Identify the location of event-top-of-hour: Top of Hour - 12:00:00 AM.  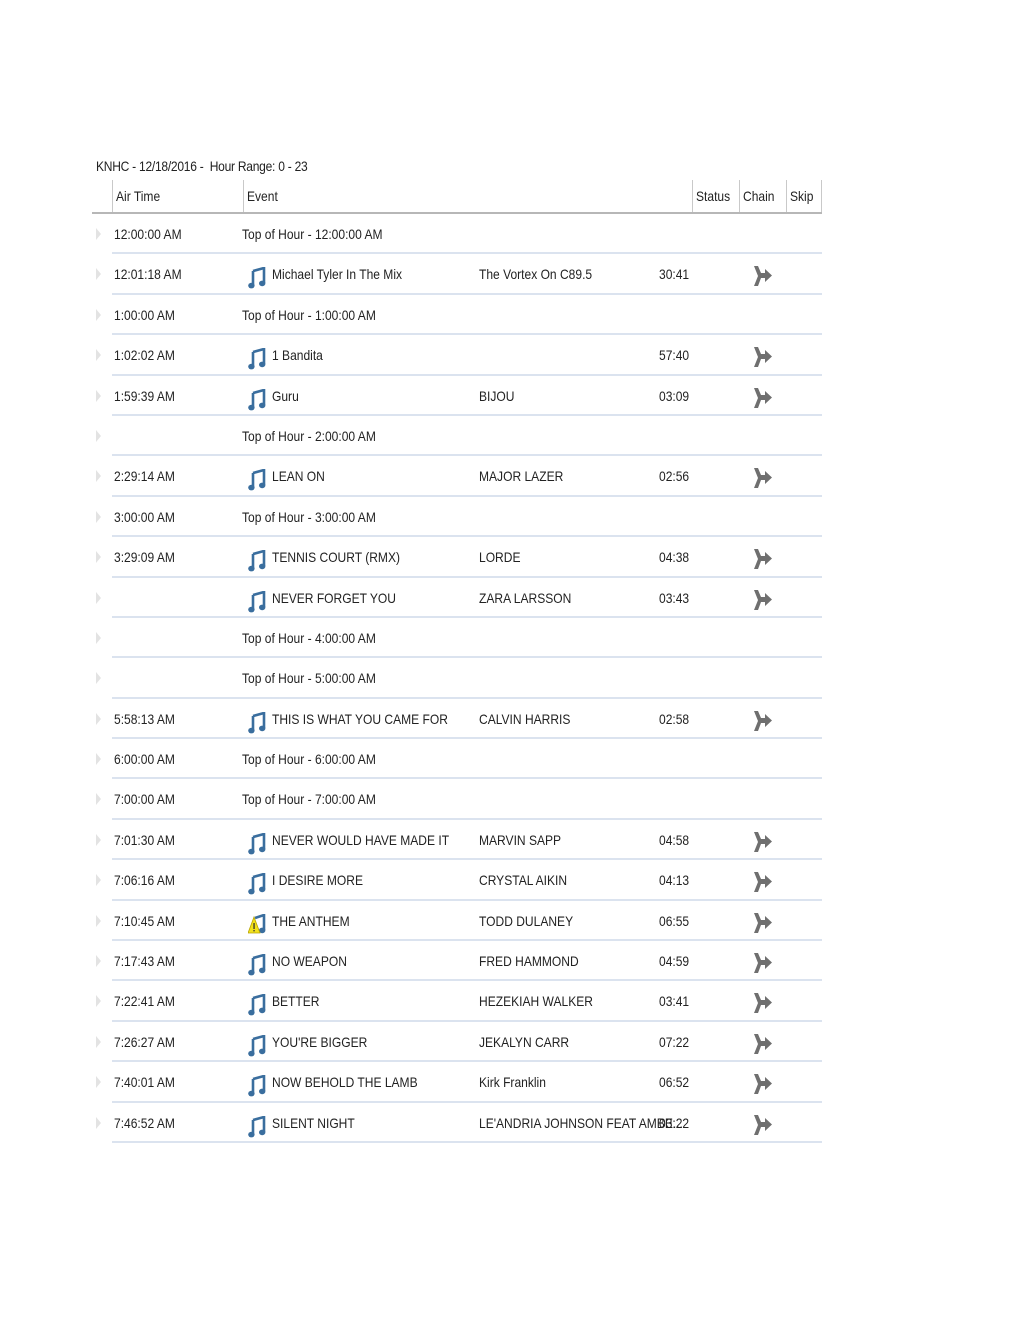
(323, 234).